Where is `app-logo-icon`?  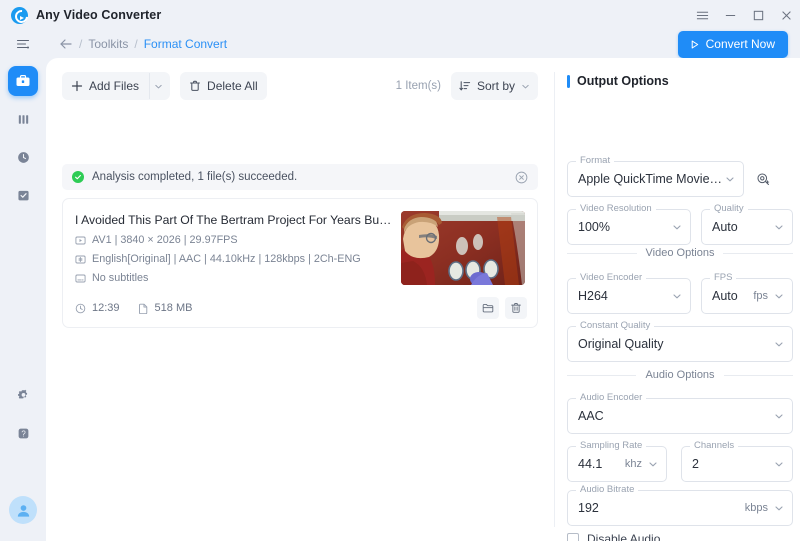 app-logo-icon is located at coordinates (19, 15).